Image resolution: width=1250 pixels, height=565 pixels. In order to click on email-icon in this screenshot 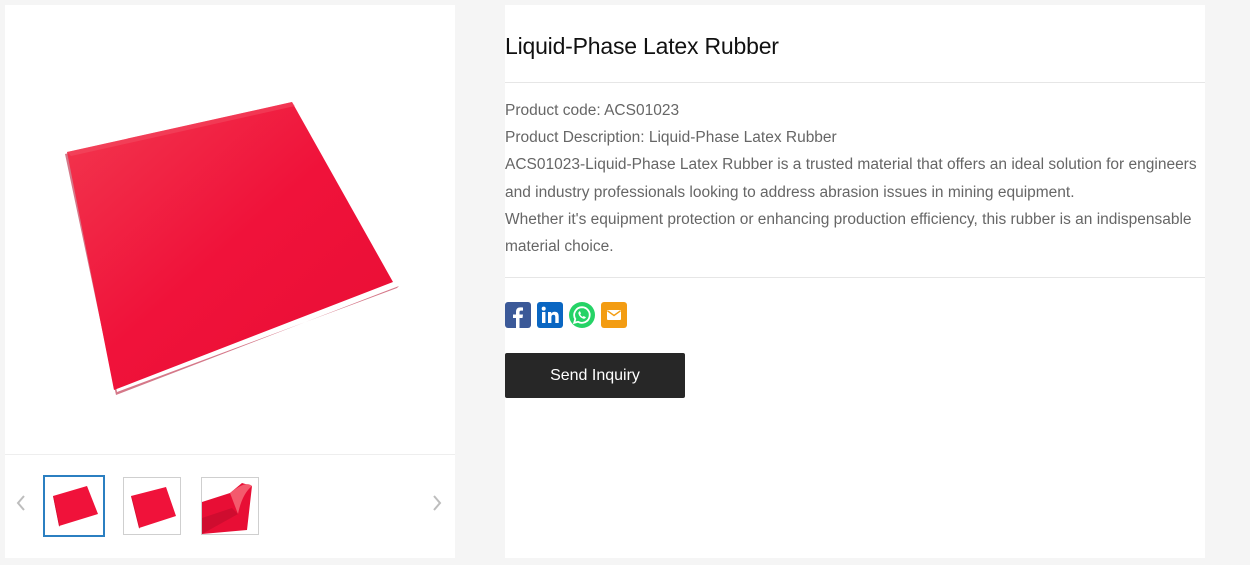, I will do `click(614, 315)`.